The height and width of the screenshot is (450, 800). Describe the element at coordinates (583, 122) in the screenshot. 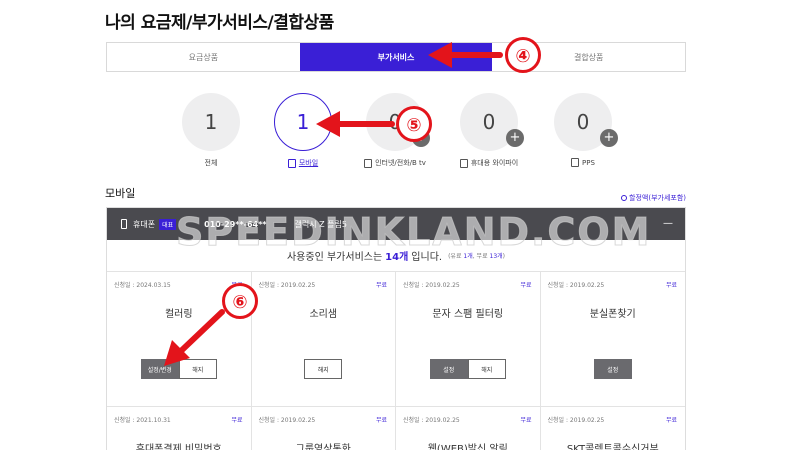

I see `counter-pps-count: 0` at that location.